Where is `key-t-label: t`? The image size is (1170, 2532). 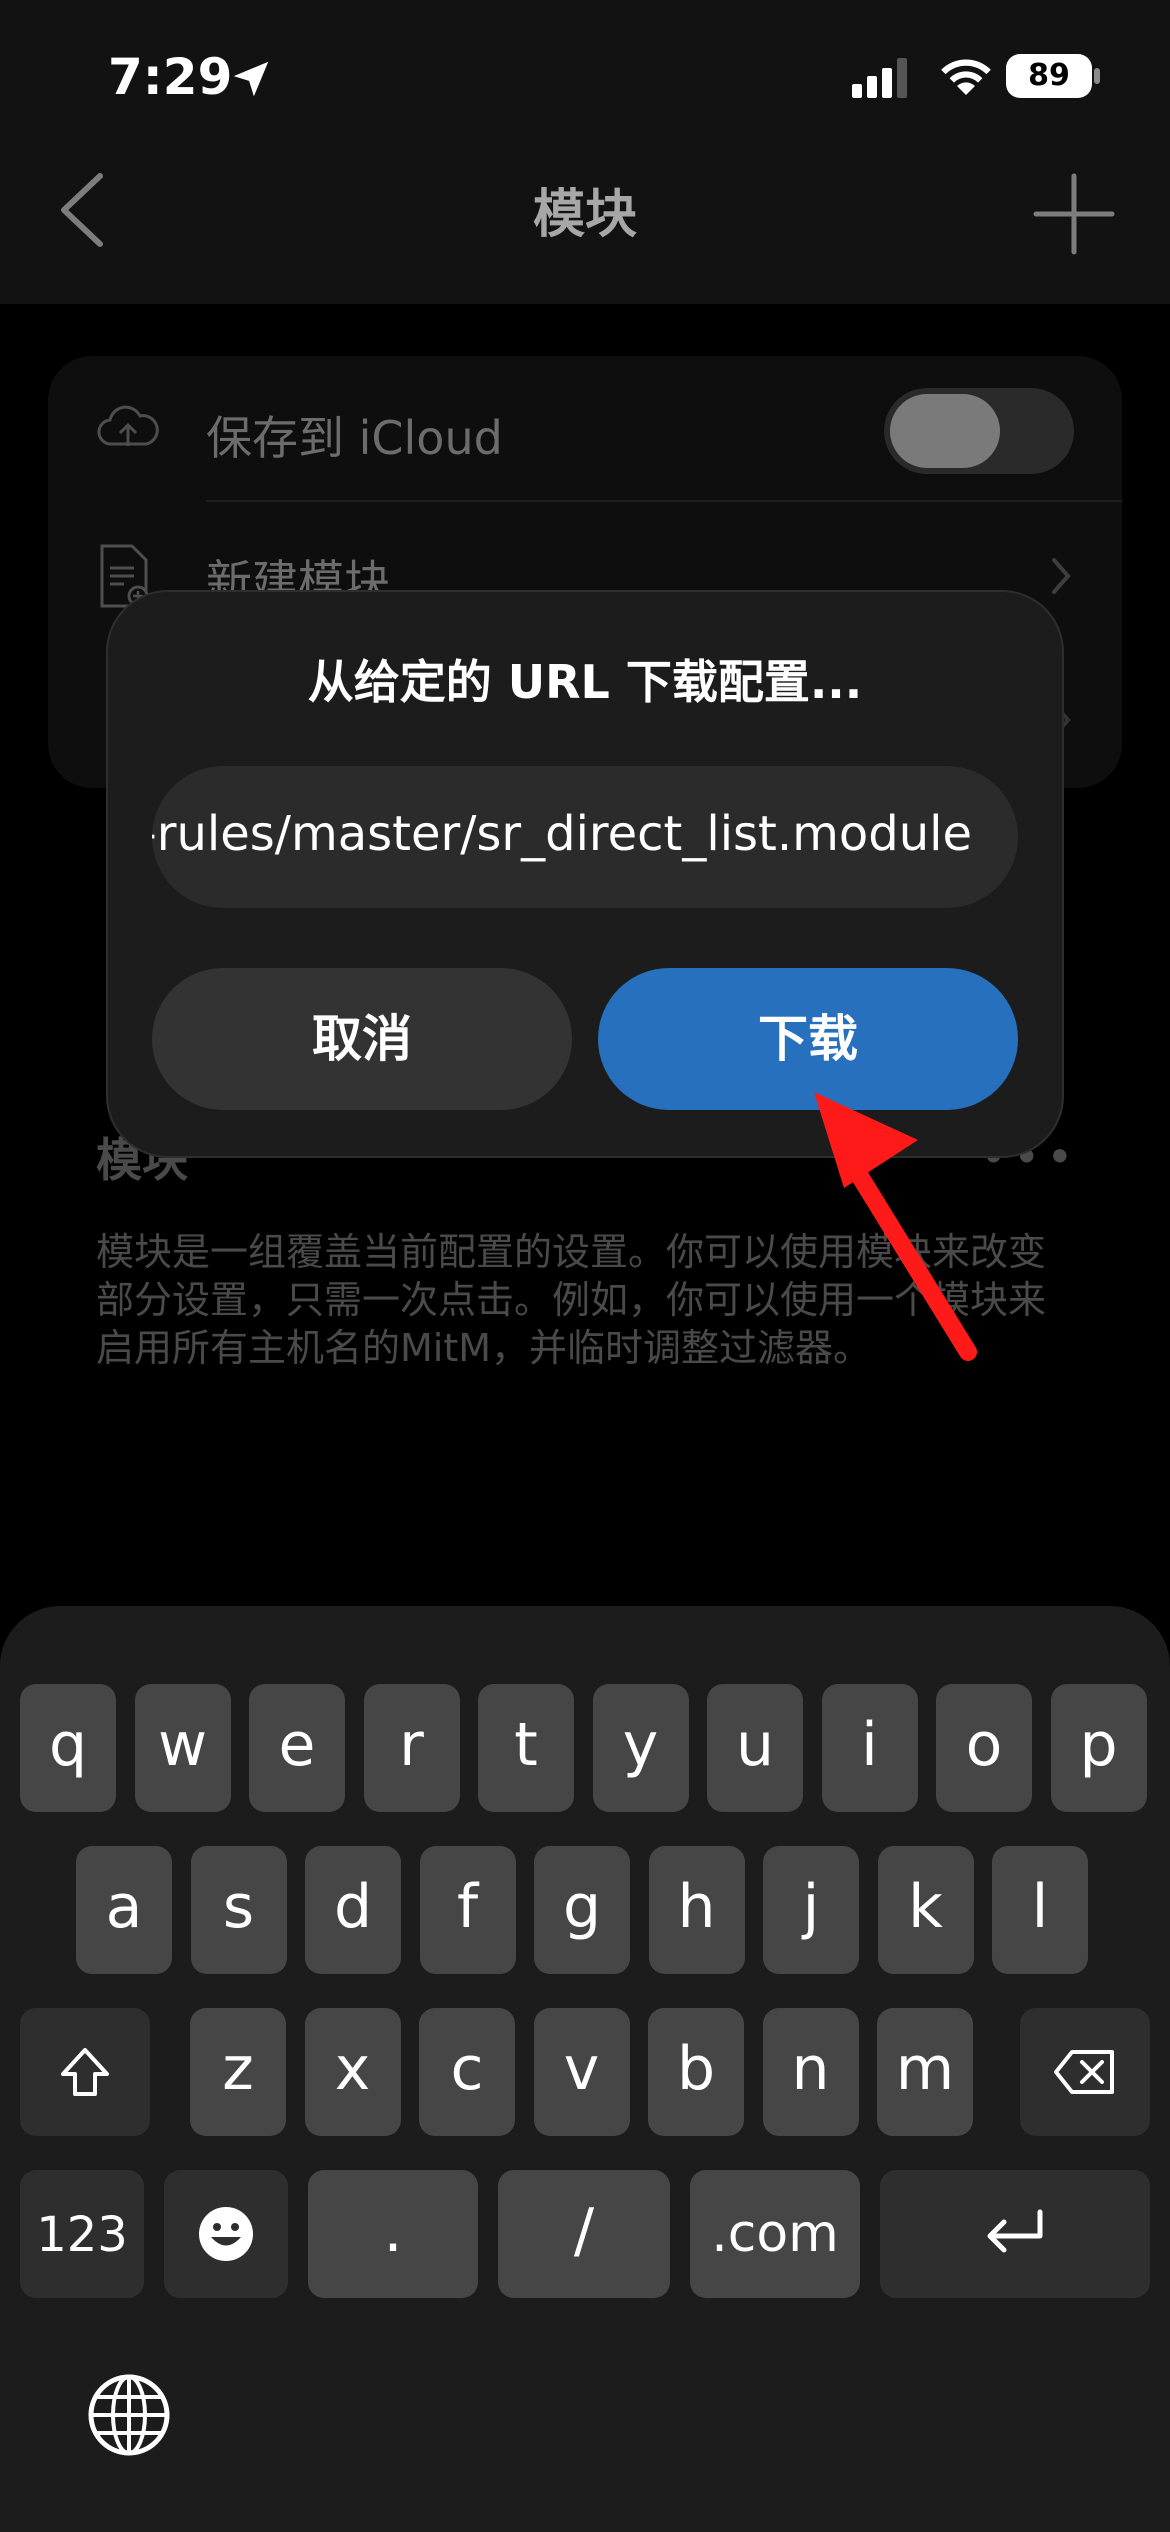 key-t-label: t is located at coordinates (526, 1745).